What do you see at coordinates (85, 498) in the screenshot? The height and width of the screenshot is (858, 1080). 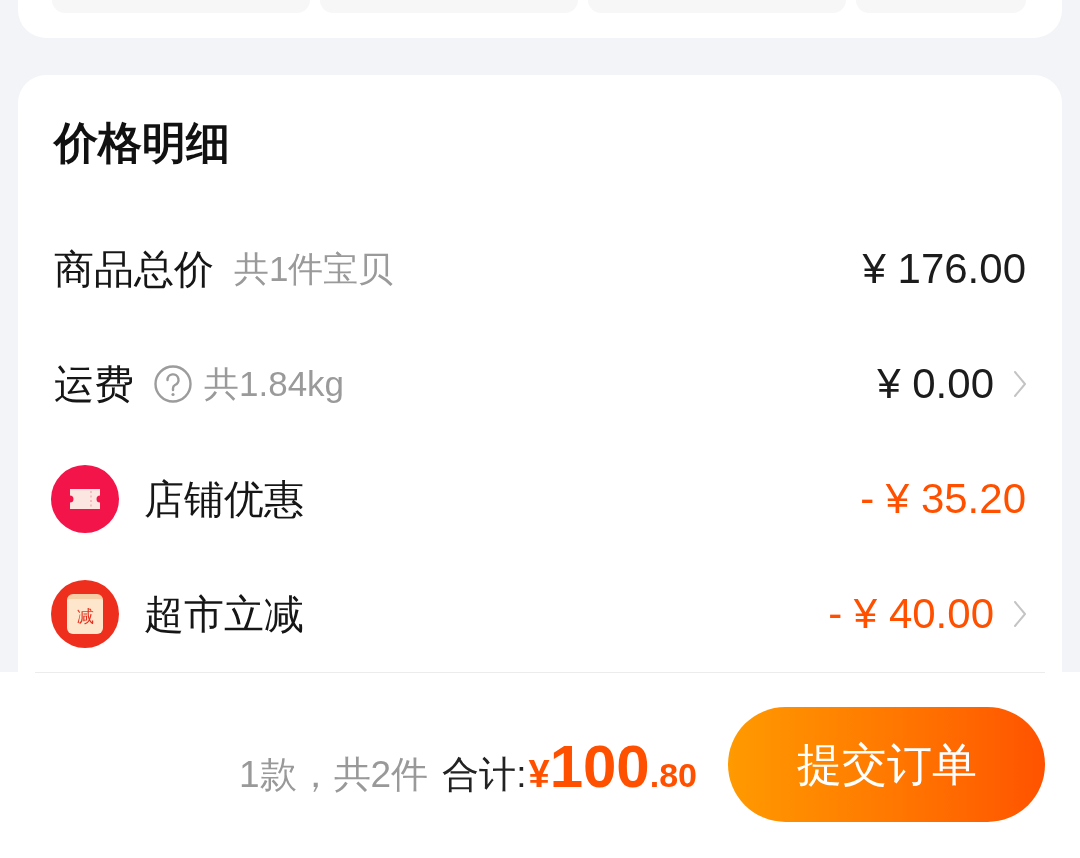 I see `ticket-icon` at bounding box center [85, 498].